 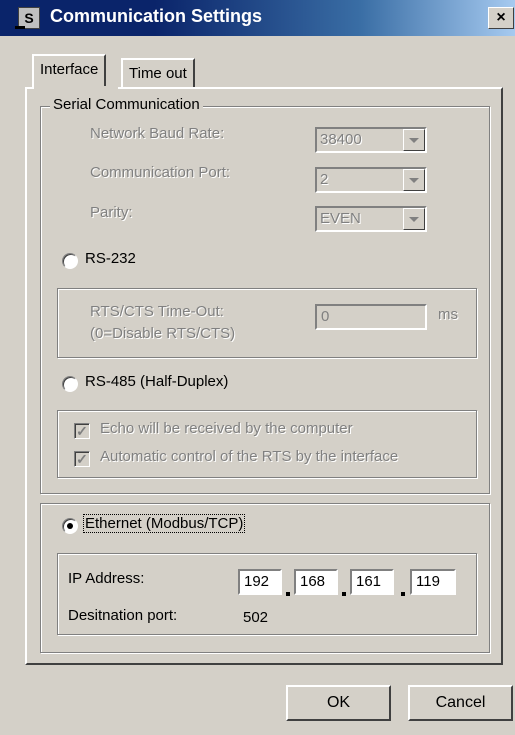 I want to click on tab-join, so click(x=76, y=87).